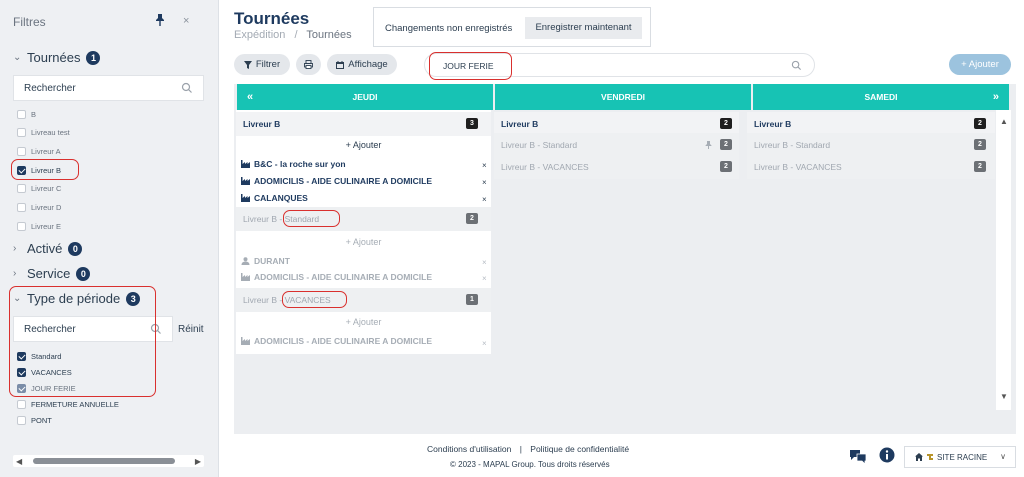  Describe the element at coordinates (48, 248) in the screenshot. I see `section-active: › Activé 0` at that location.